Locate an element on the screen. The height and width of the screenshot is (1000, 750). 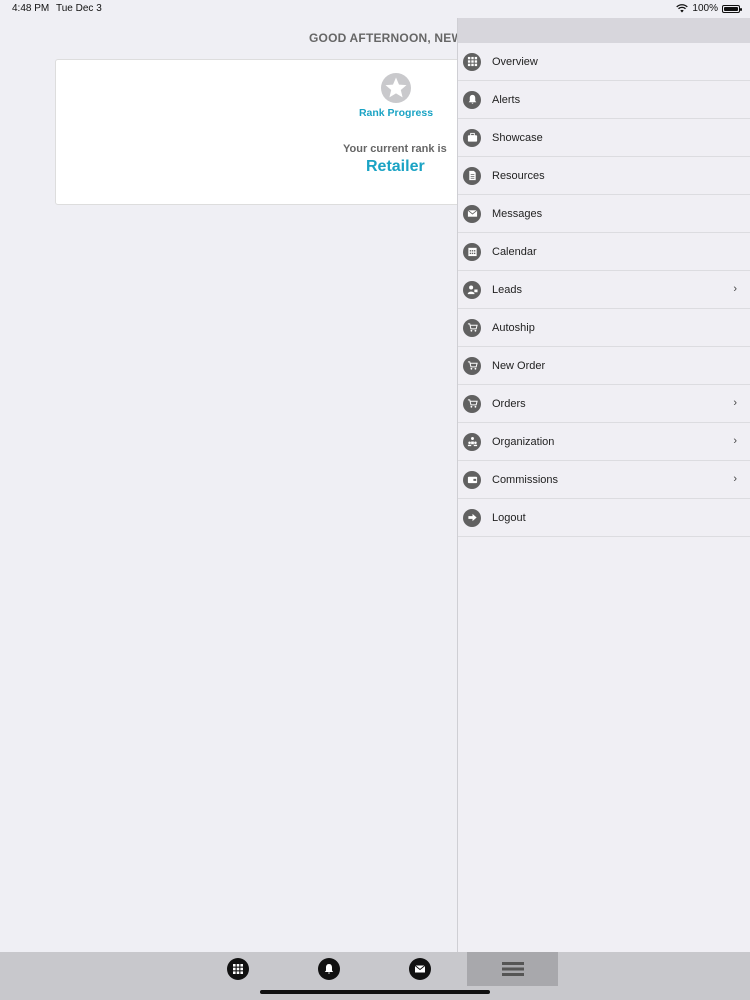
menu-item-leads: Leads › is located at coordinates (604, 290).